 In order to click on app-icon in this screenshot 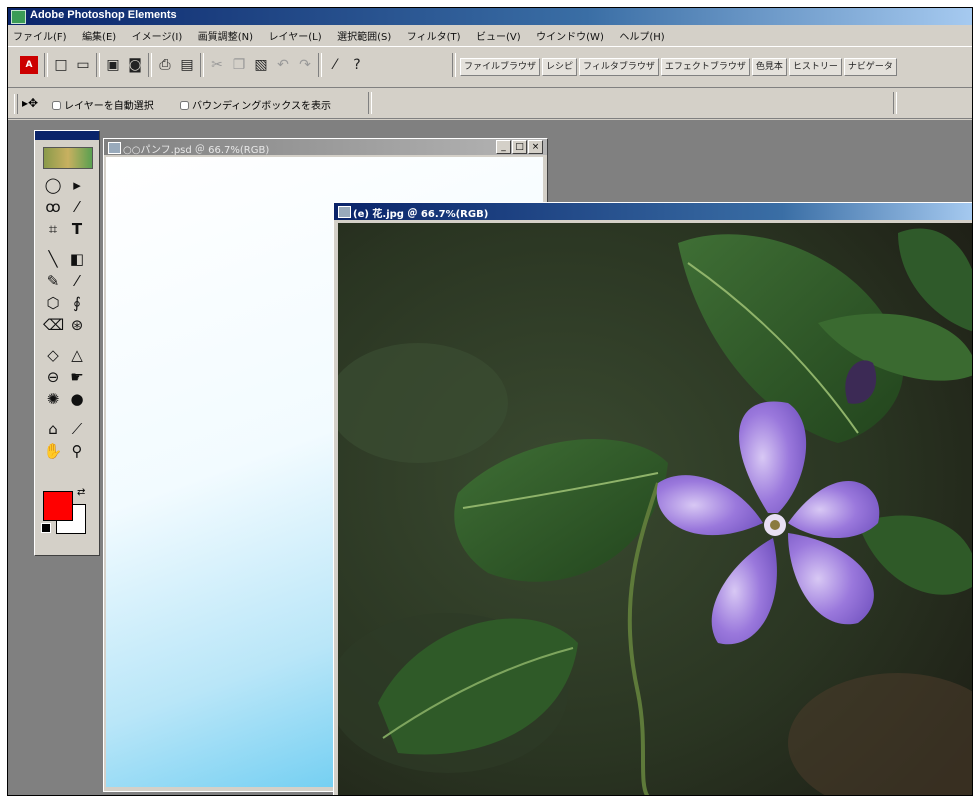, I will do `click(18, 17)`.